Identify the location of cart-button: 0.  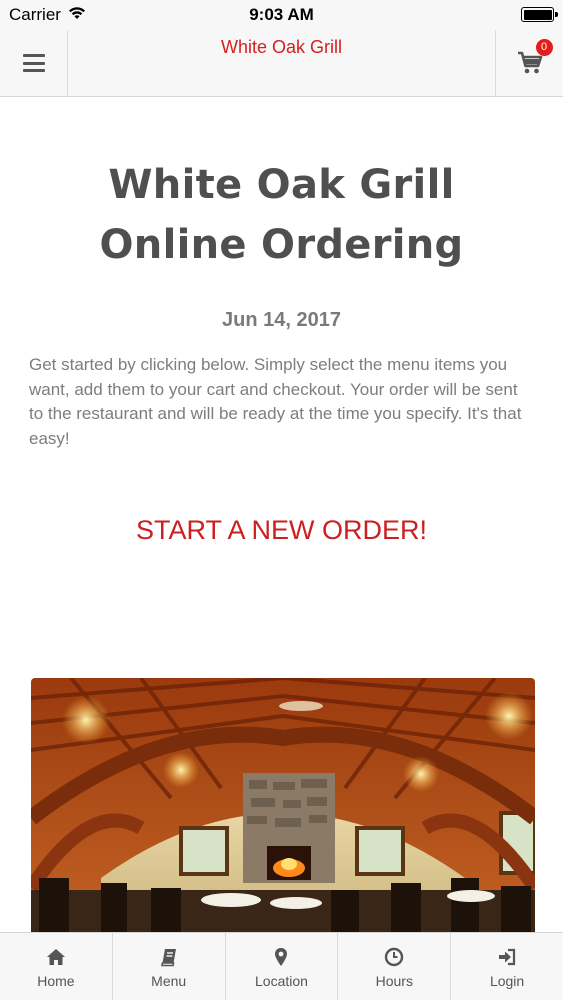
(529, 63).